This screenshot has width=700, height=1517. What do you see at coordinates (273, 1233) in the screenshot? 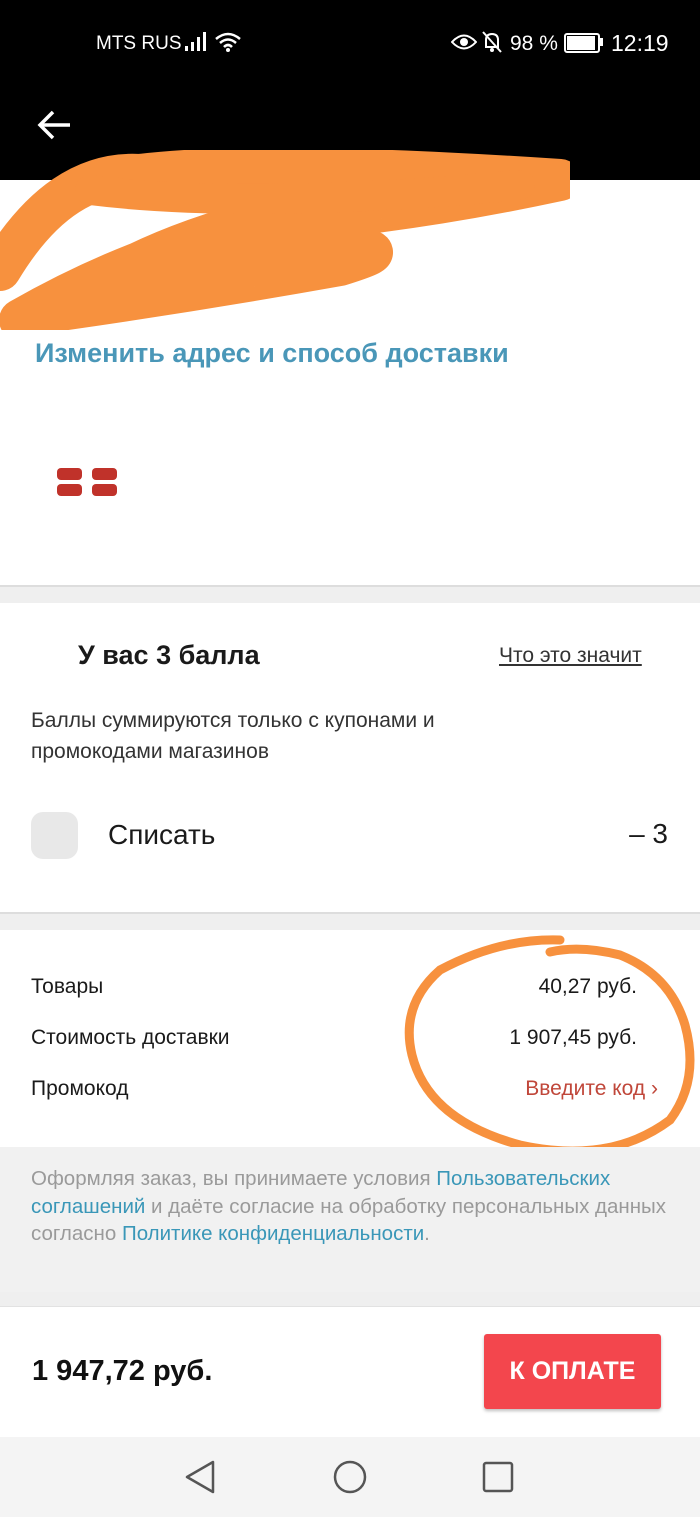
I see `privacy-policy-link: Политике конфиденциальности` at bounding box center [273, 1233].